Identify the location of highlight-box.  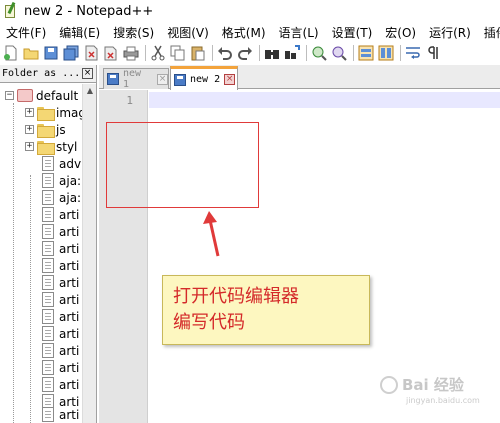
(182, 165).